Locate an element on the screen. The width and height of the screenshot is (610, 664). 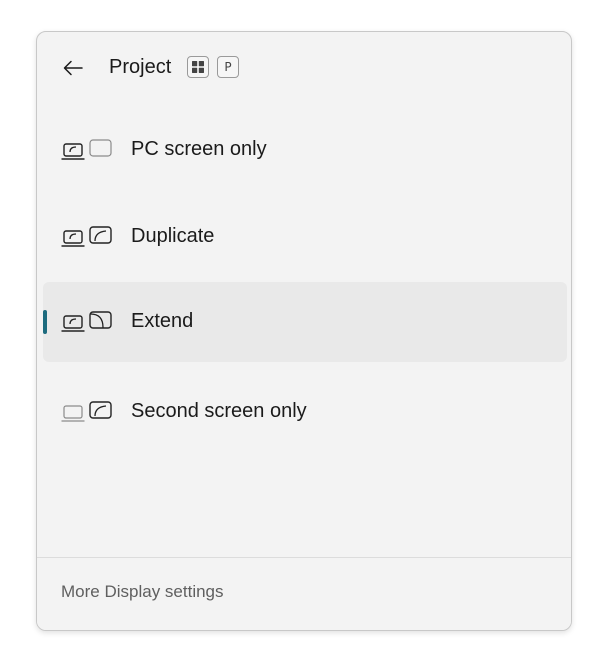
windows-key-badge is located at coordinates (198, 67).